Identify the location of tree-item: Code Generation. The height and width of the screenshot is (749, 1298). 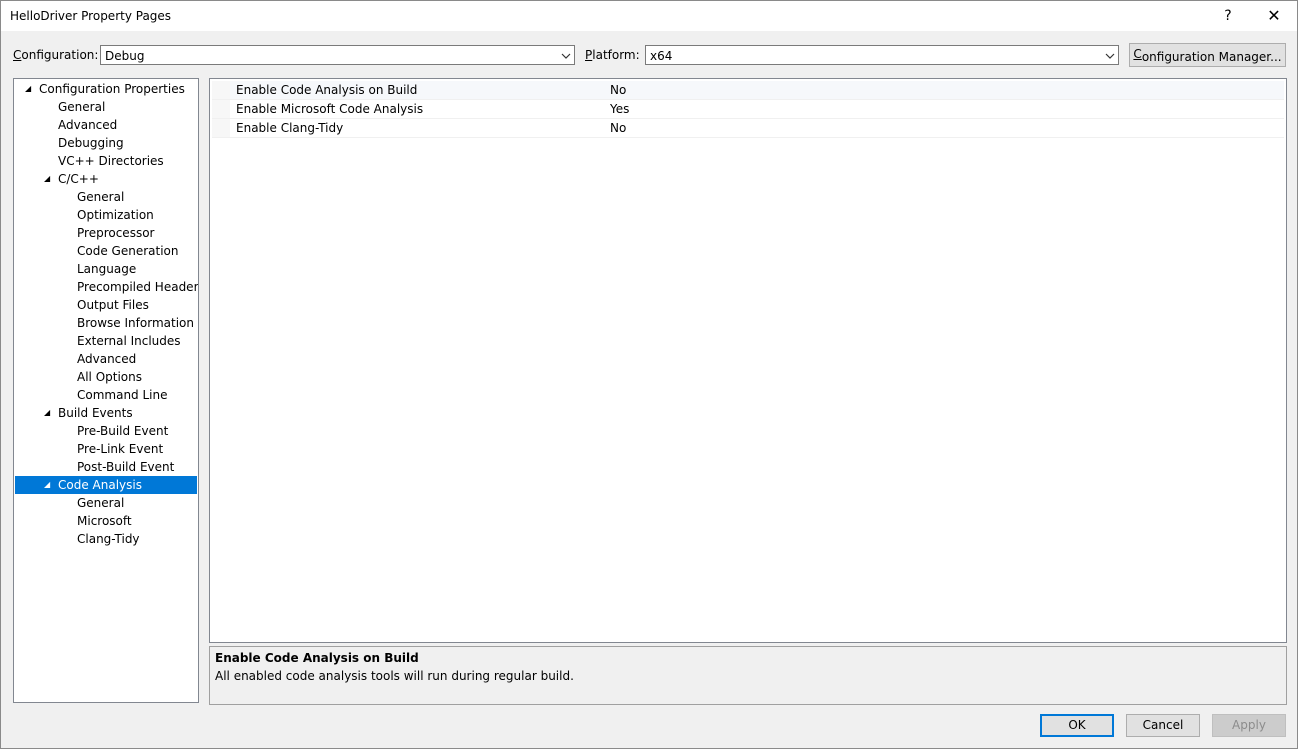
(106, 251).